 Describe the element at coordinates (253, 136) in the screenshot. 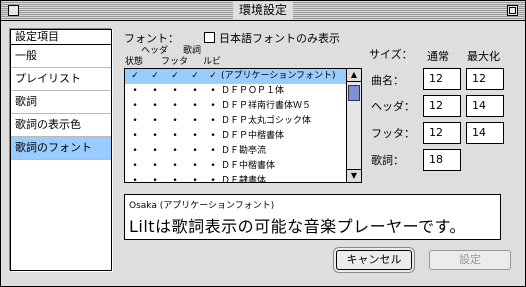

I see `font-name: ＤＦＰ中楷書体` at that location.